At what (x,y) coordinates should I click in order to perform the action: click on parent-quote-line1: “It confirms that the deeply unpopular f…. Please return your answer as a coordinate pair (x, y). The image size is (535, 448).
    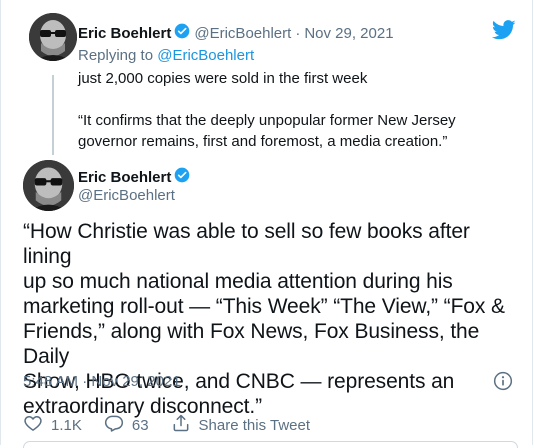
    Looking at the image, I should click on (267, 120).